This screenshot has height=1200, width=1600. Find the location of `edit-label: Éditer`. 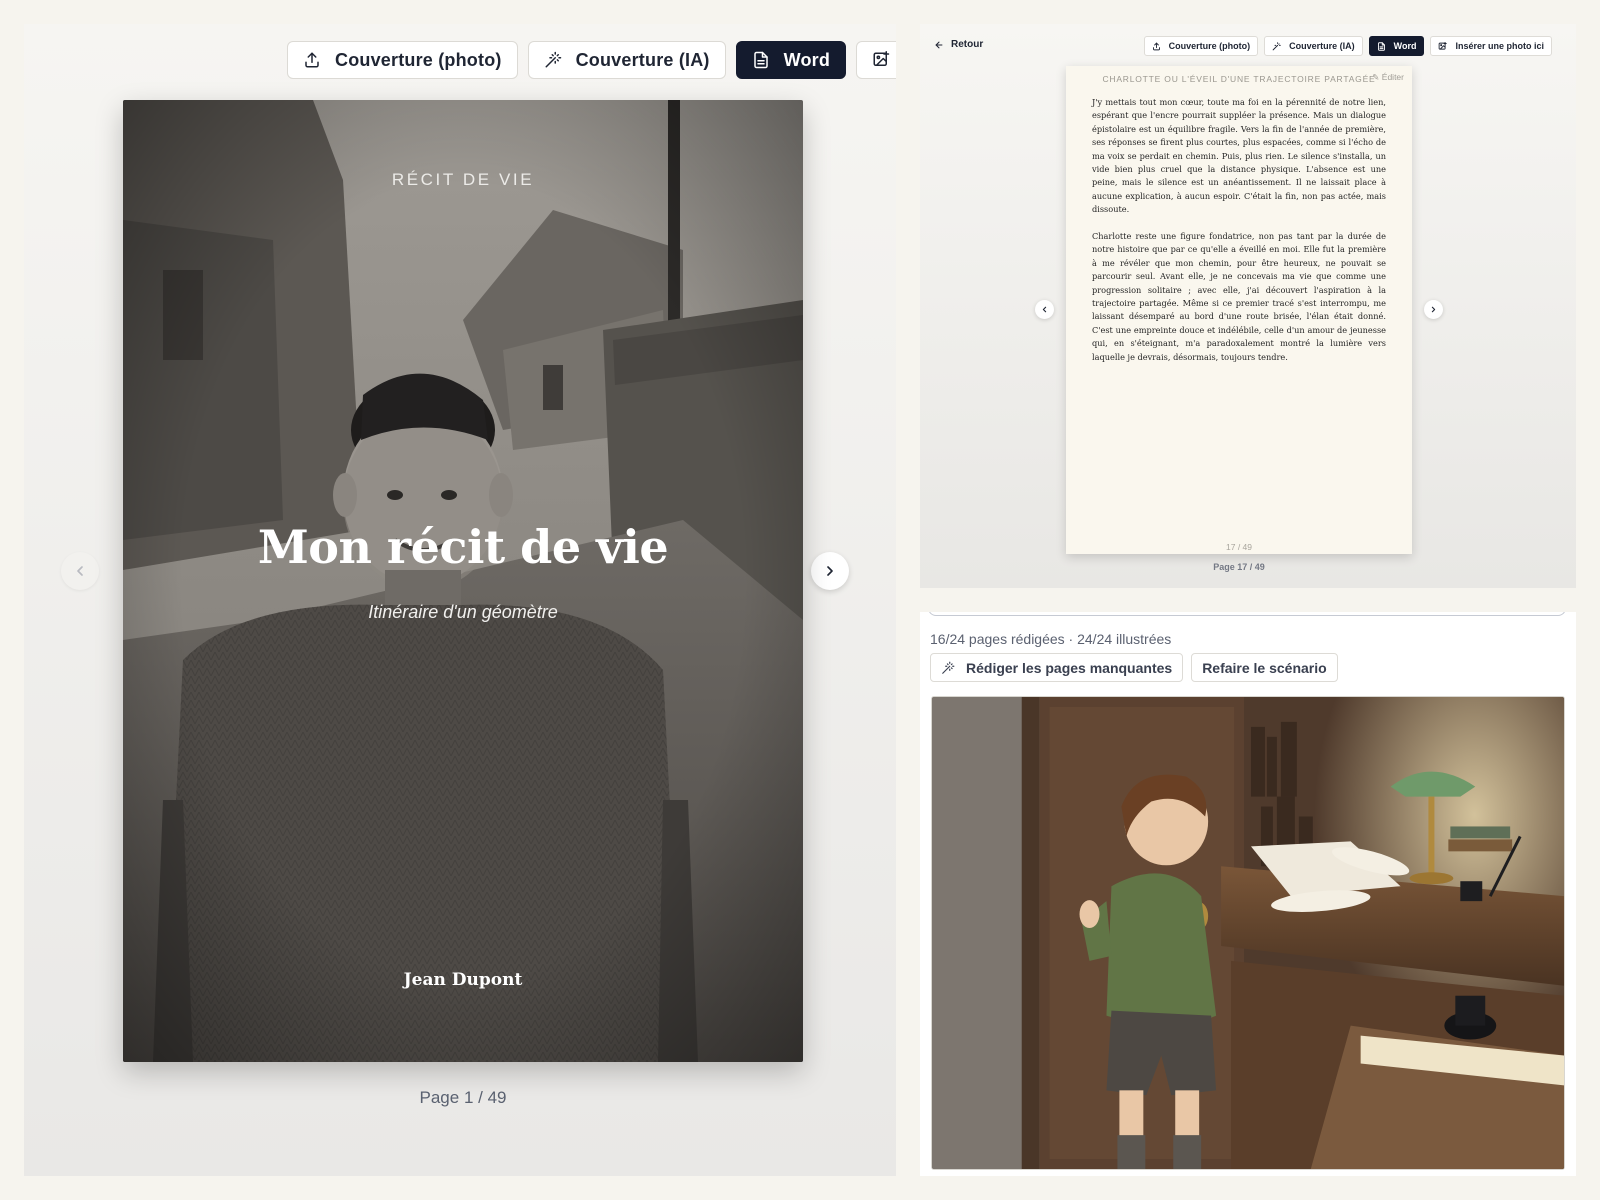

edit-label: Éditer is located at coordinates (1392, 77).